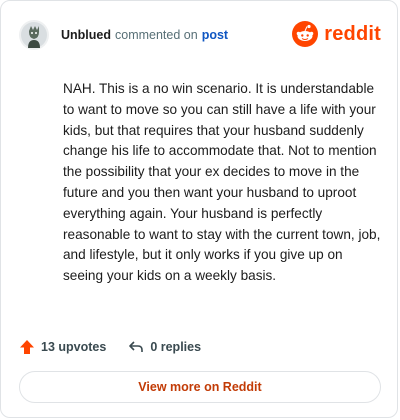 The image size is (400, 420). I want to click on comment-header: Unblued commented on post reddit, so click(200, 35).